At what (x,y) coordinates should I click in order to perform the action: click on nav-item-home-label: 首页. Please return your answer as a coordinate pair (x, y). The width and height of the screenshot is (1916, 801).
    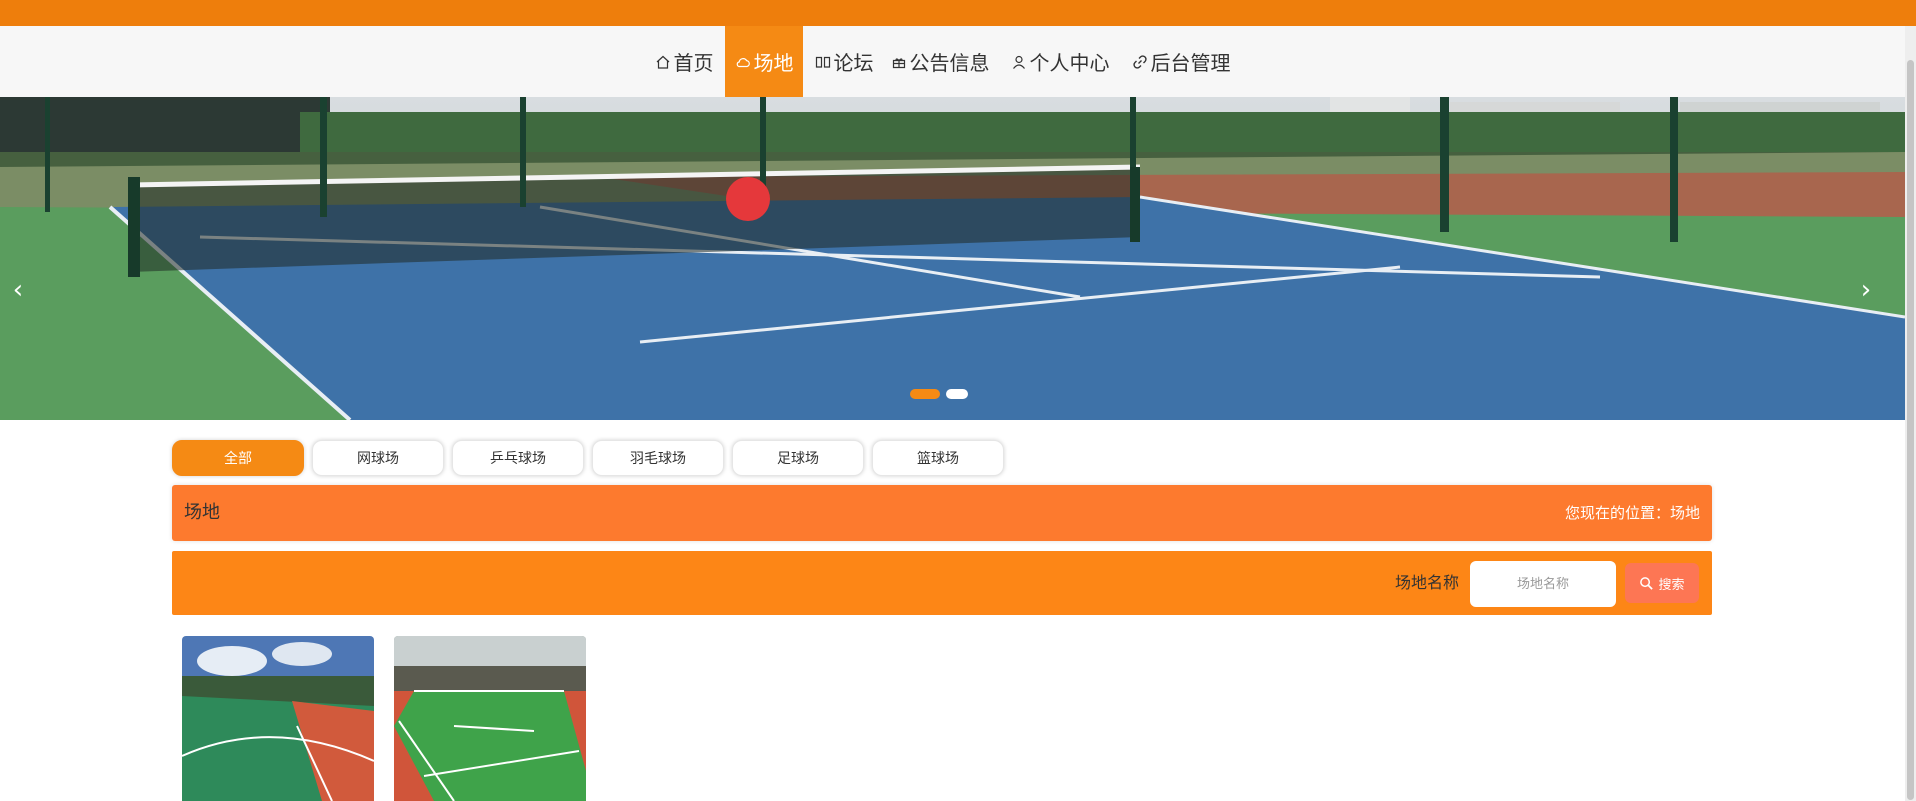
    Looking at the image, I should click on (693, 63).